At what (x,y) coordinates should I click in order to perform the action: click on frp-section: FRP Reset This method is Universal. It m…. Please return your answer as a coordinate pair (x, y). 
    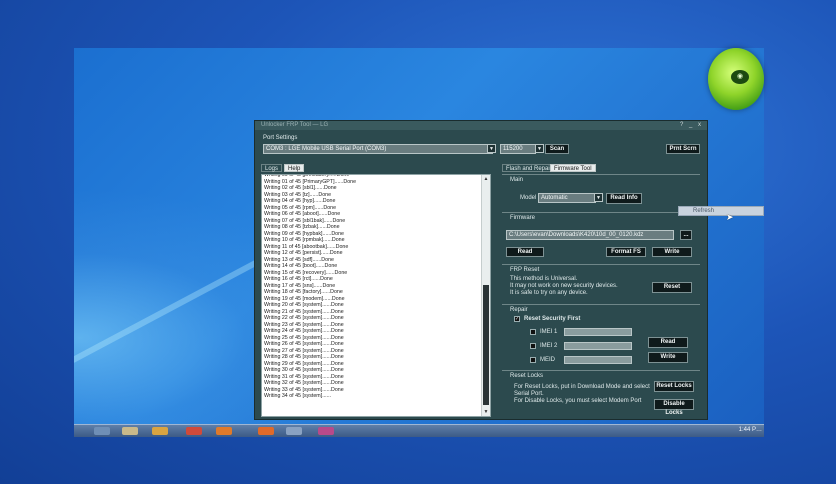
    Looking at the image, I should click on (601, 284).